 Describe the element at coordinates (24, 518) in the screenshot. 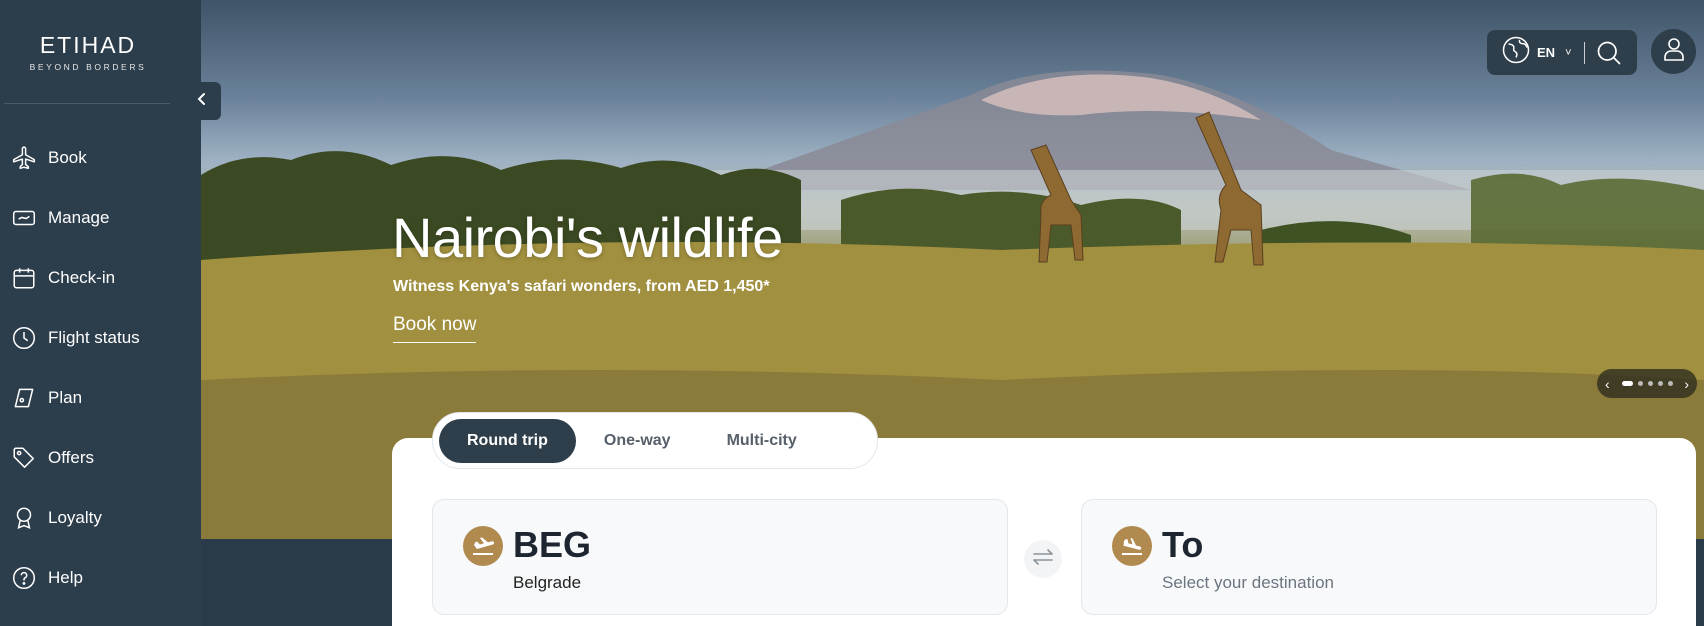

I see `award-icon` at that location.